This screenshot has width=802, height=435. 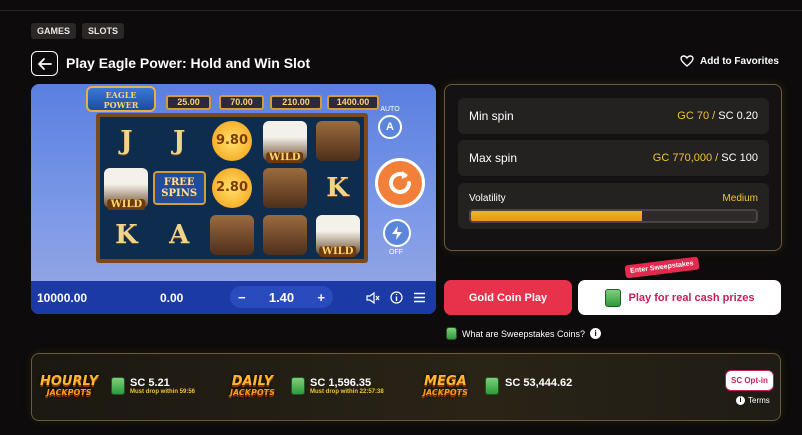 I want to click on lightning-icon, so click(x=397, y=233).